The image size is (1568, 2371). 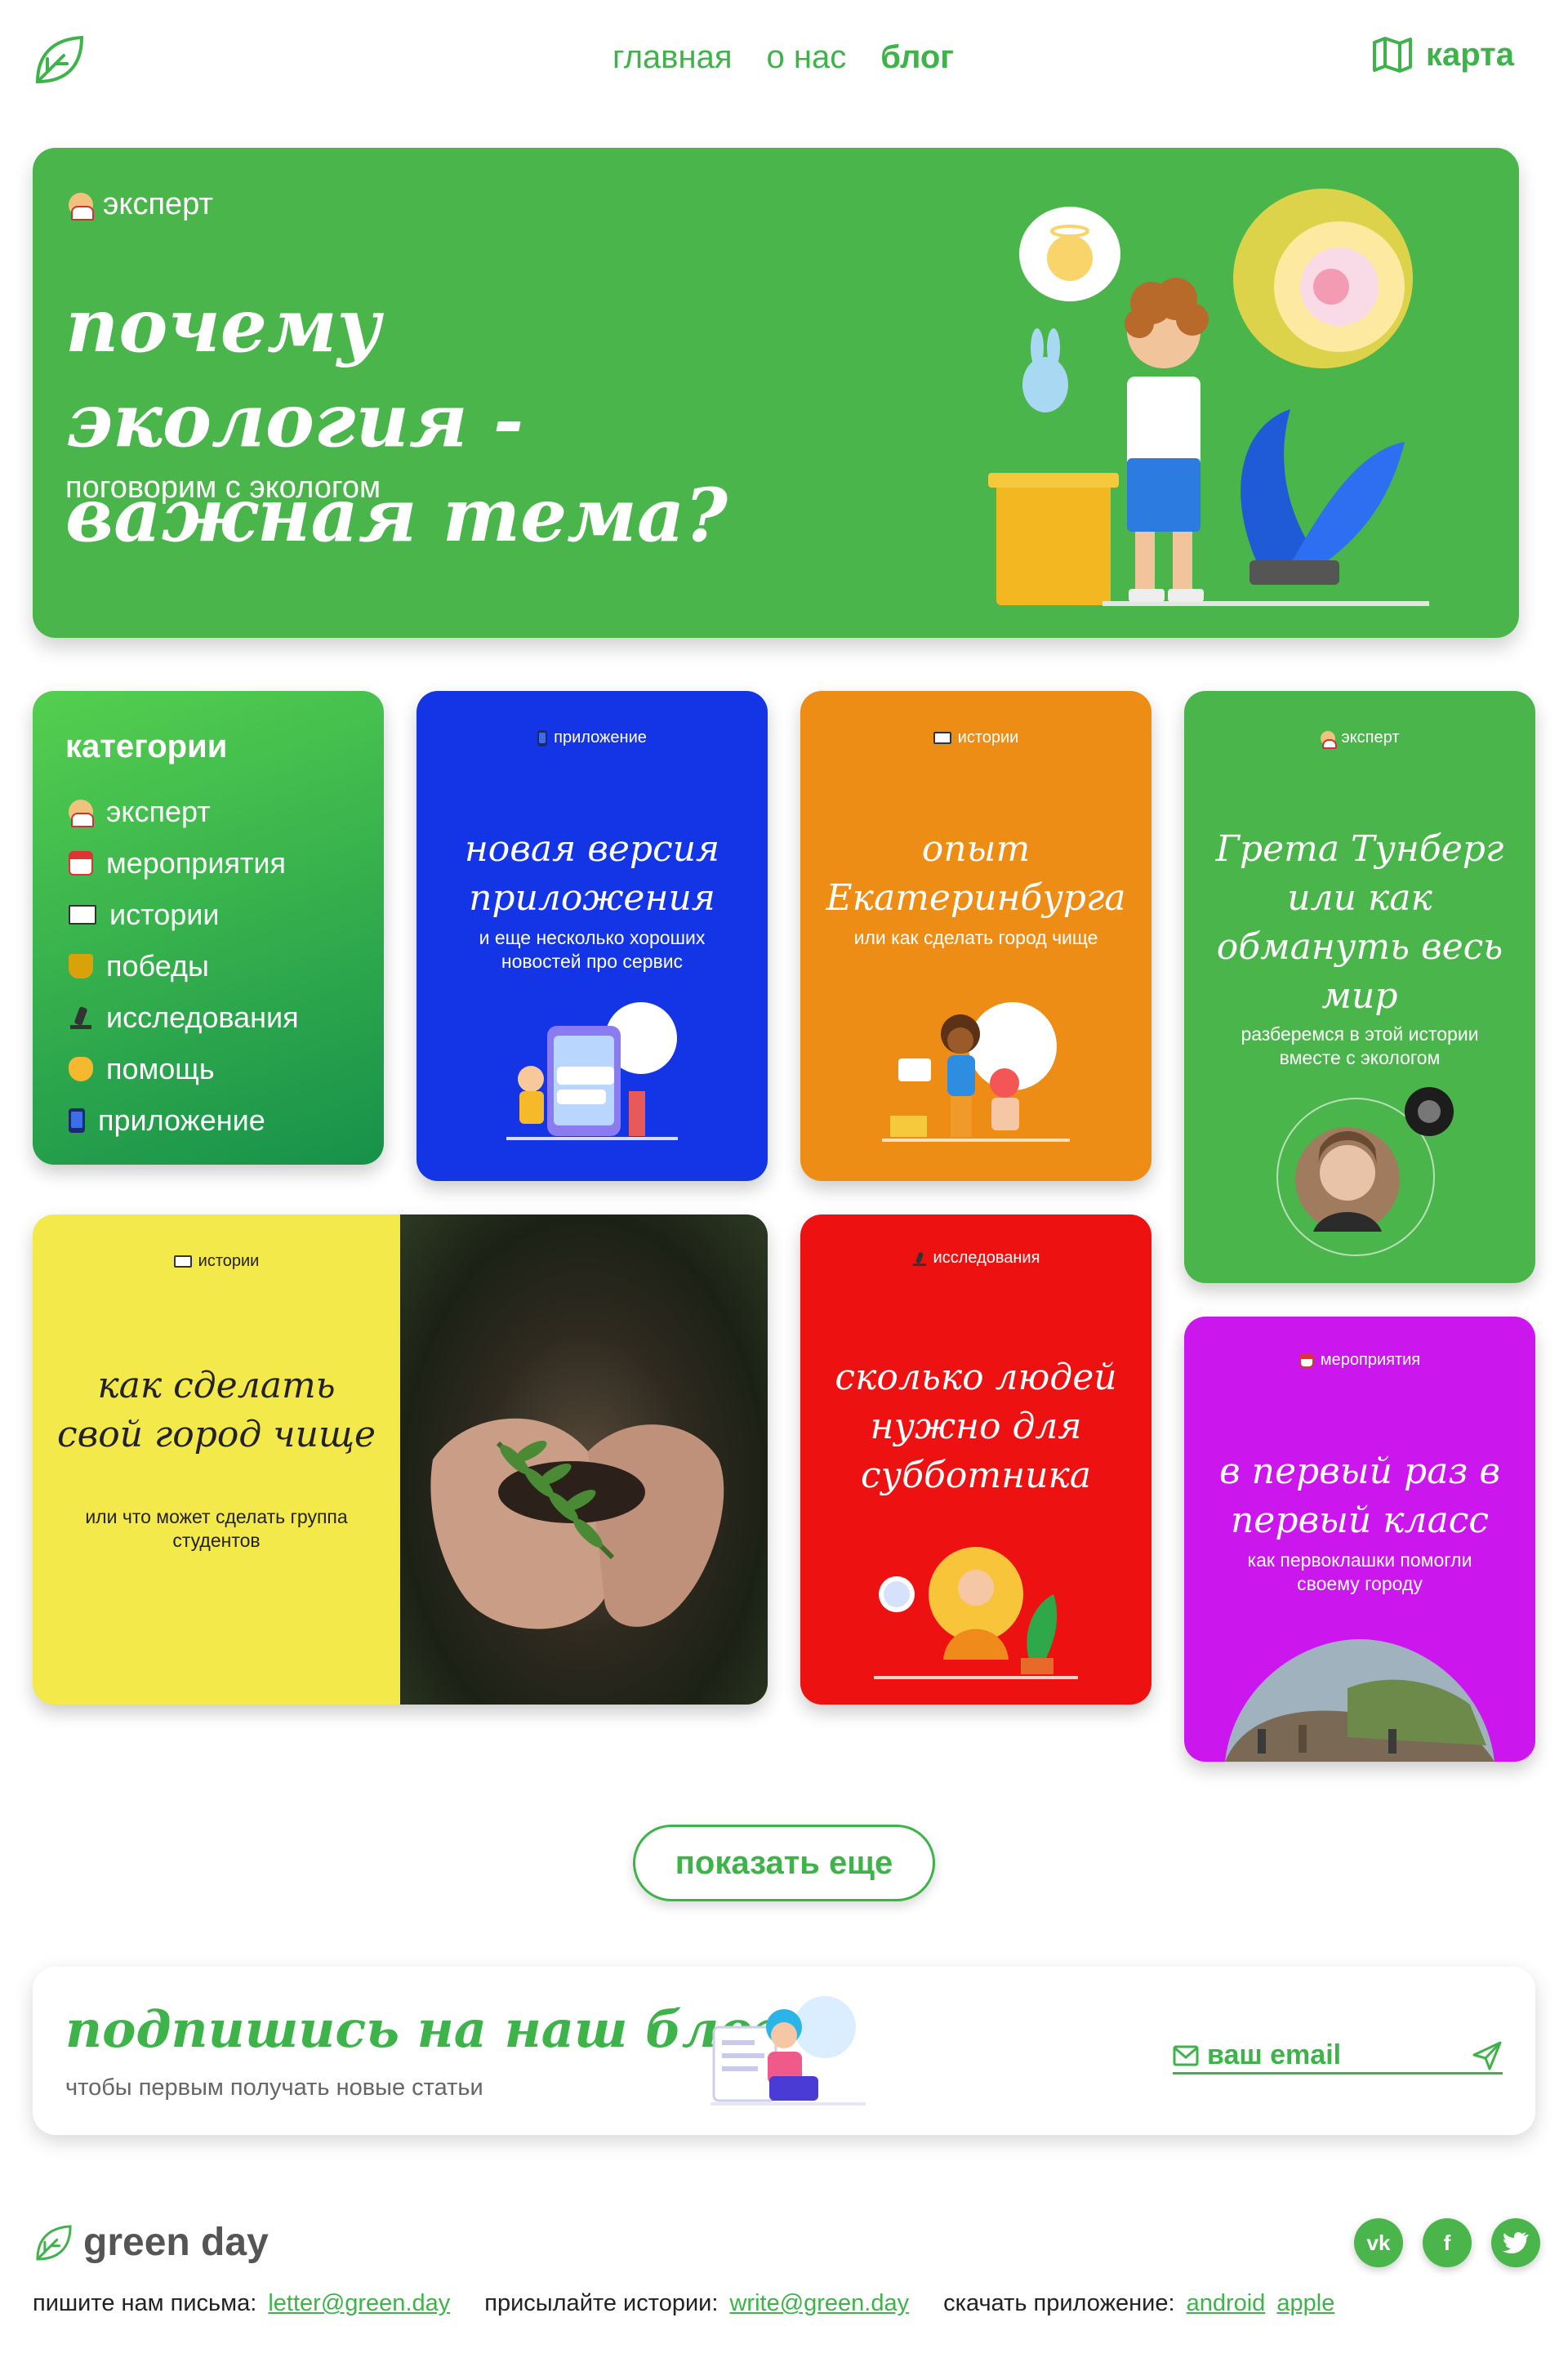 I want to click on footer-letters: пишите нам письма: letter@green.day, so click(x=241, y=2303).